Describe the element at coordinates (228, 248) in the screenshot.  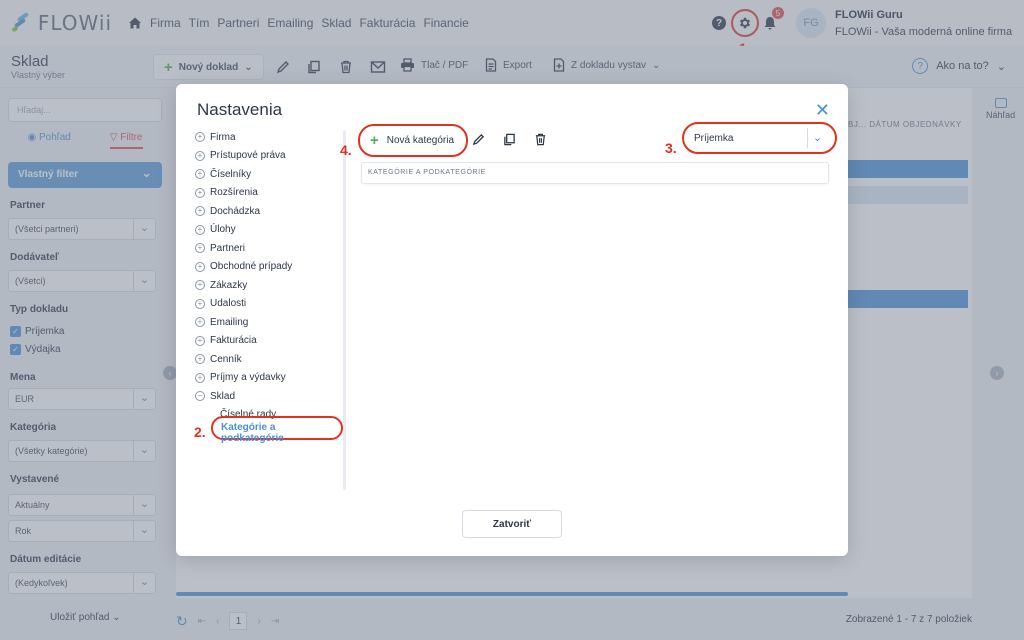
I see `tree-item-label: Partneri` at that location.